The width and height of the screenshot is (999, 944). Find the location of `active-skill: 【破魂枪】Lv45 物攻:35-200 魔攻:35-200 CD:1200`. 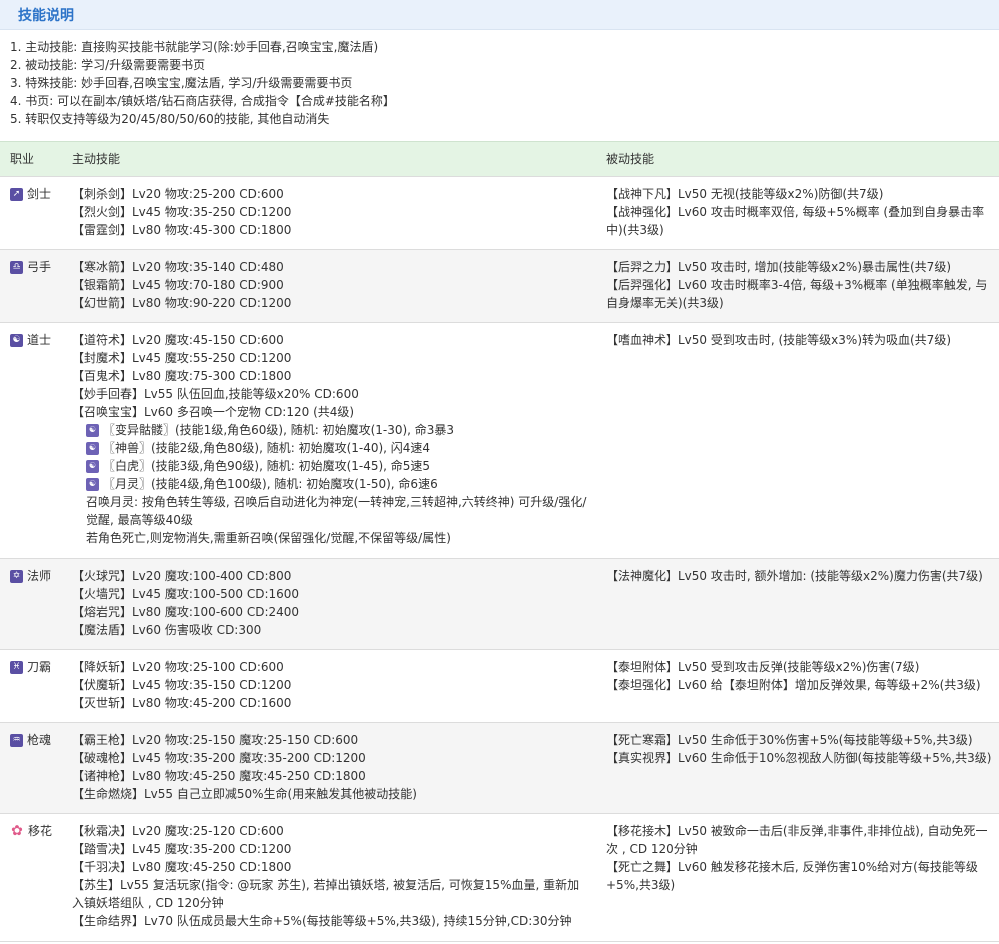

active-skill: 【破魂枪】Lv45 物攻:35-200 魔攻:35-200 CD:1200 is located at coordinates (219, 758).